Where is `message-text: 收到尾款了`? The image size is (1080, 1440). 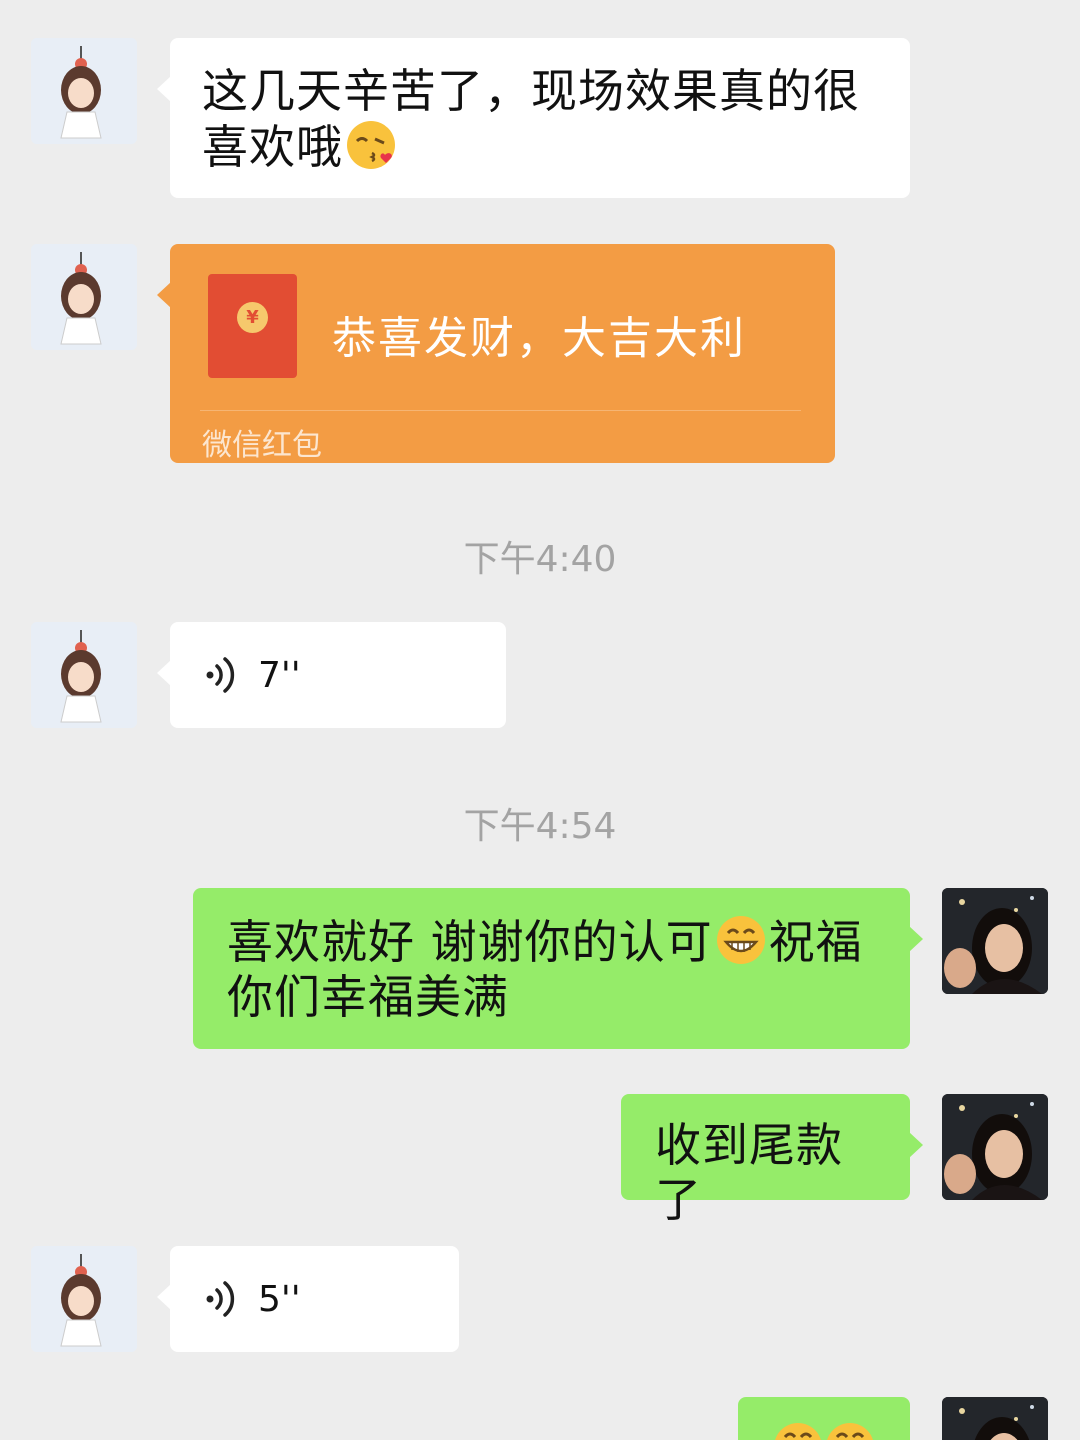
message-text: 收到尾款了 is located at coordinates (749, 1172).